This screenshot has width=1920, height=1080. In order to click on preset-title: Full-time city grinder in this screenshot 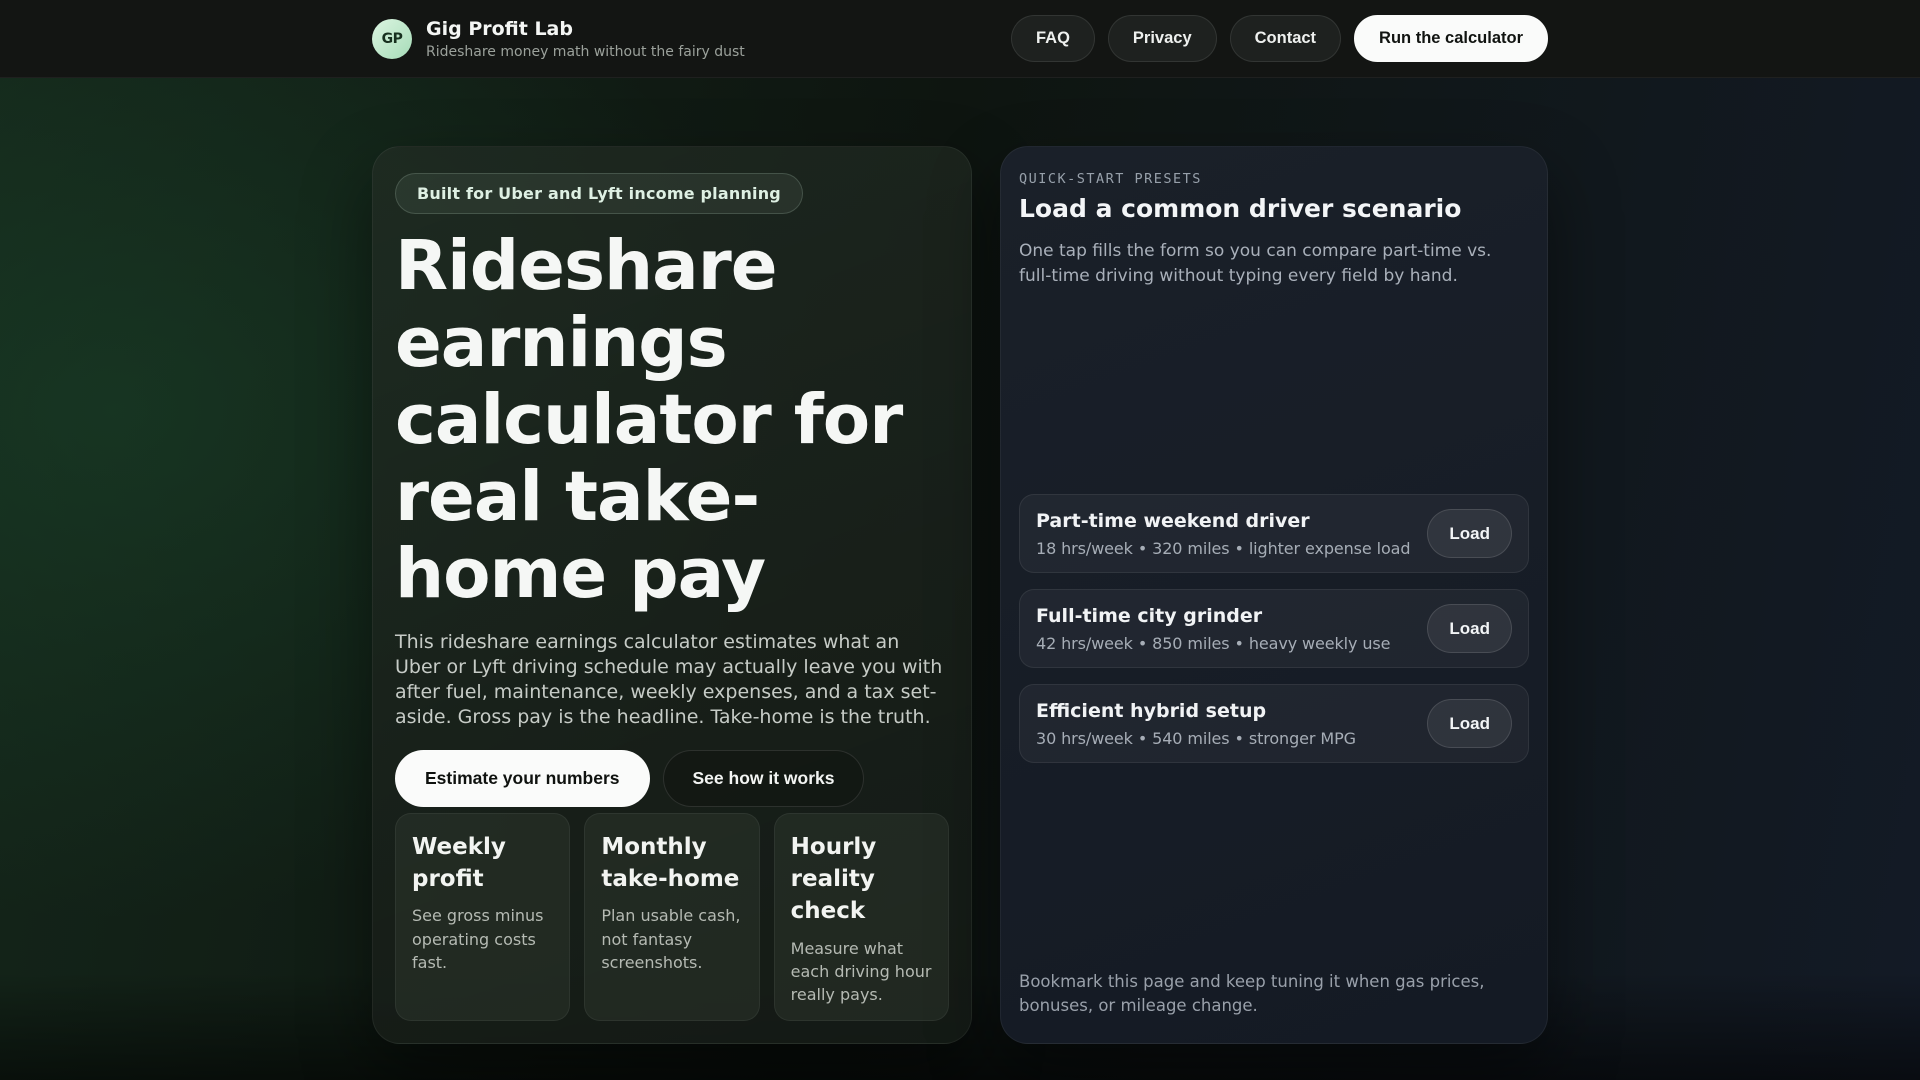, I will do `click(1149, 615)`.